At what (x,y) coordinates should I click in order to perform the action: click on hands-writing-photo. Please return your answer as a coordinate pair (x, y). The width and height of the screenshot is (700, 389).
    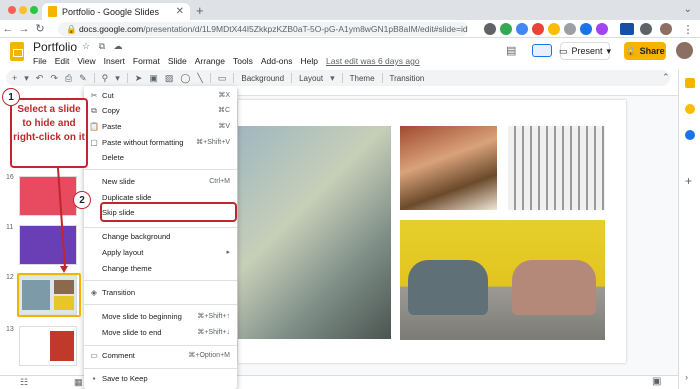
    Looking at the image, I should click on (448, 168).